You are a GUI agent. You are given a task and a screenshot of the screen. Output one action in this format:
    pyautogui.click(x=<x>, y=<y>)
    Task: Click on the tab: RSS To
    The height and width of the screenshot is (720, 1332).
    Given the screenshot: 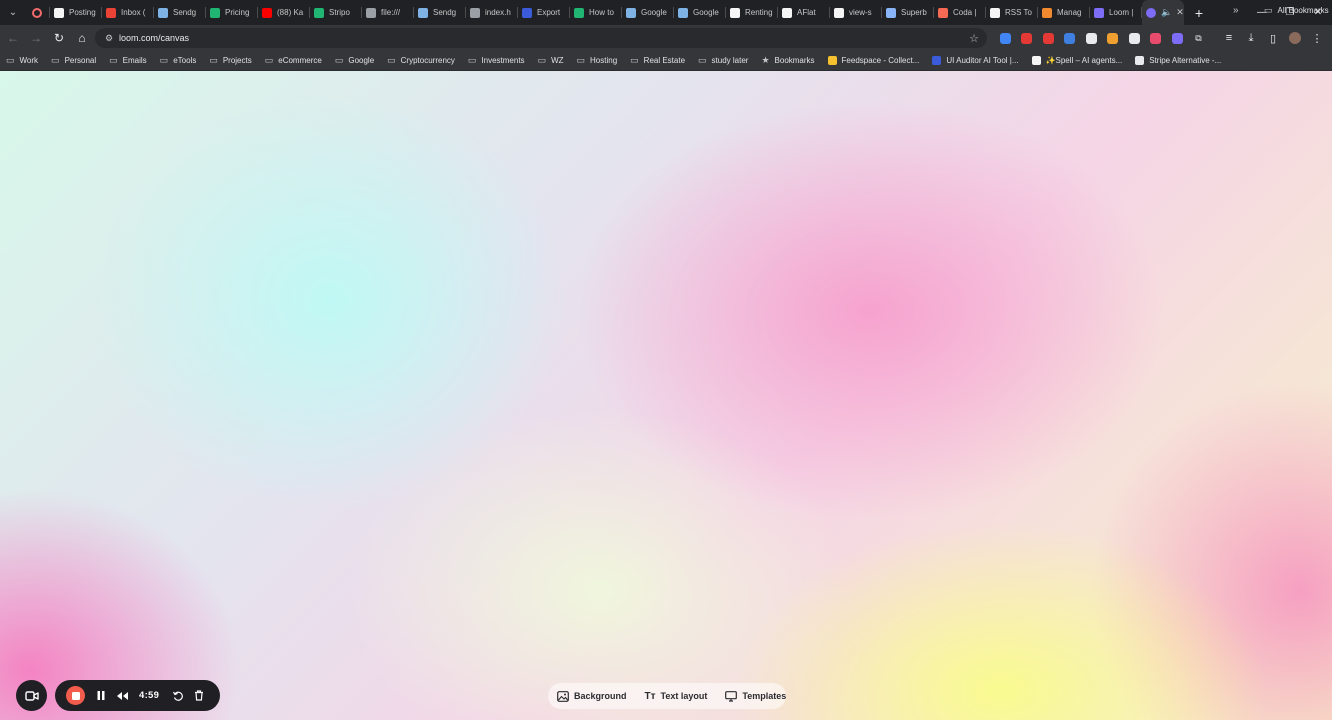 What is the action you would take?
    pyautogui.click(x=1012, y=12)
    